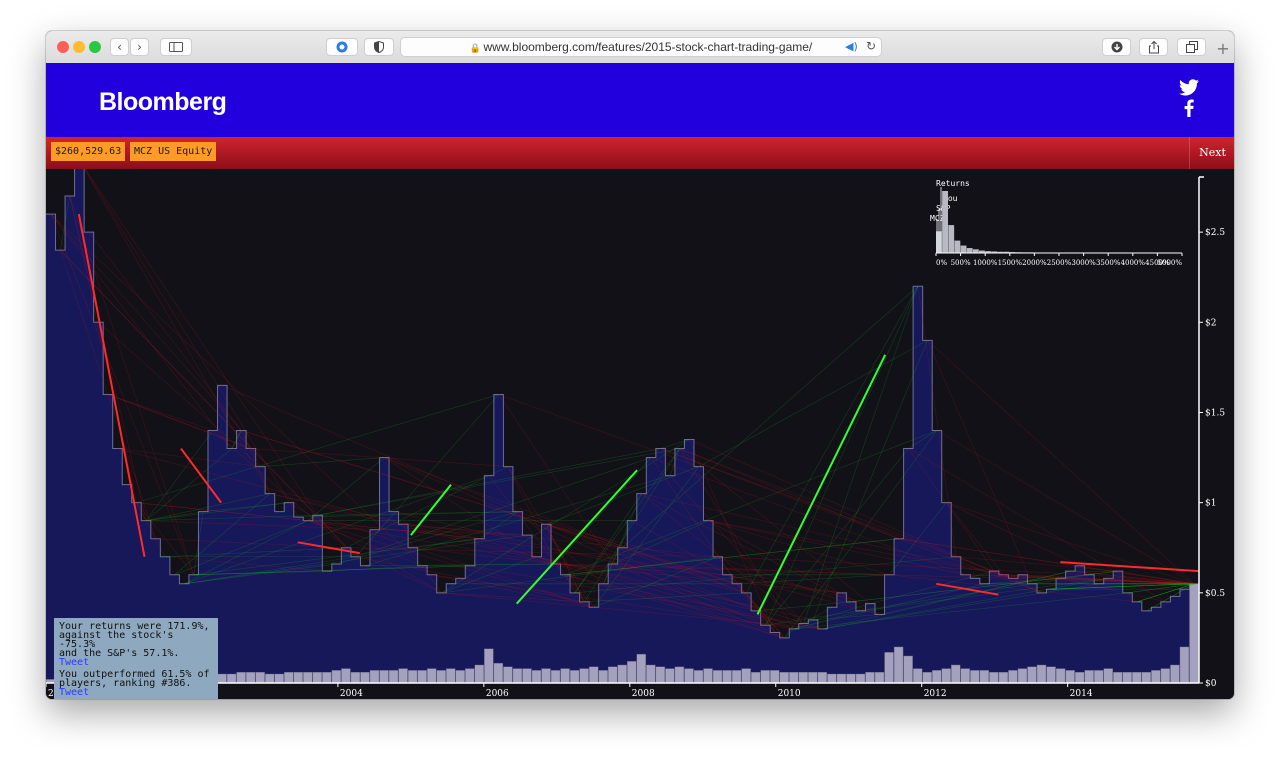 The height and width of the screenshot is (760, 1280). I want to click on privacy-report-button, so click(379, 47).